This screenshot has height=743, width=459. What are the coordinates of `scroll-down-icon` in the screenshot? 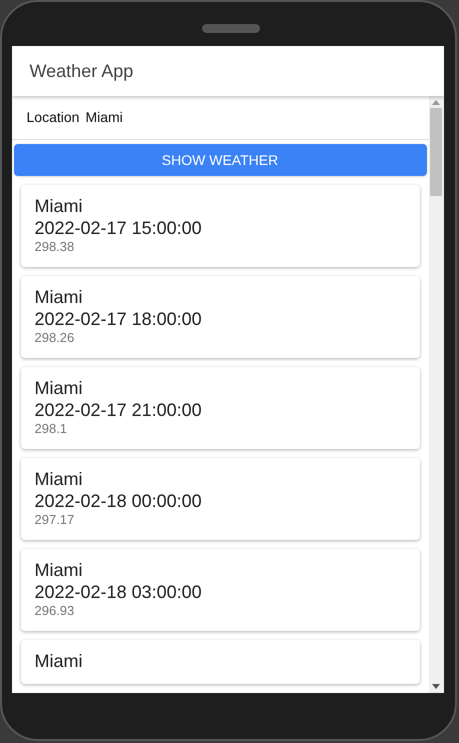 It's located at (436, 686).